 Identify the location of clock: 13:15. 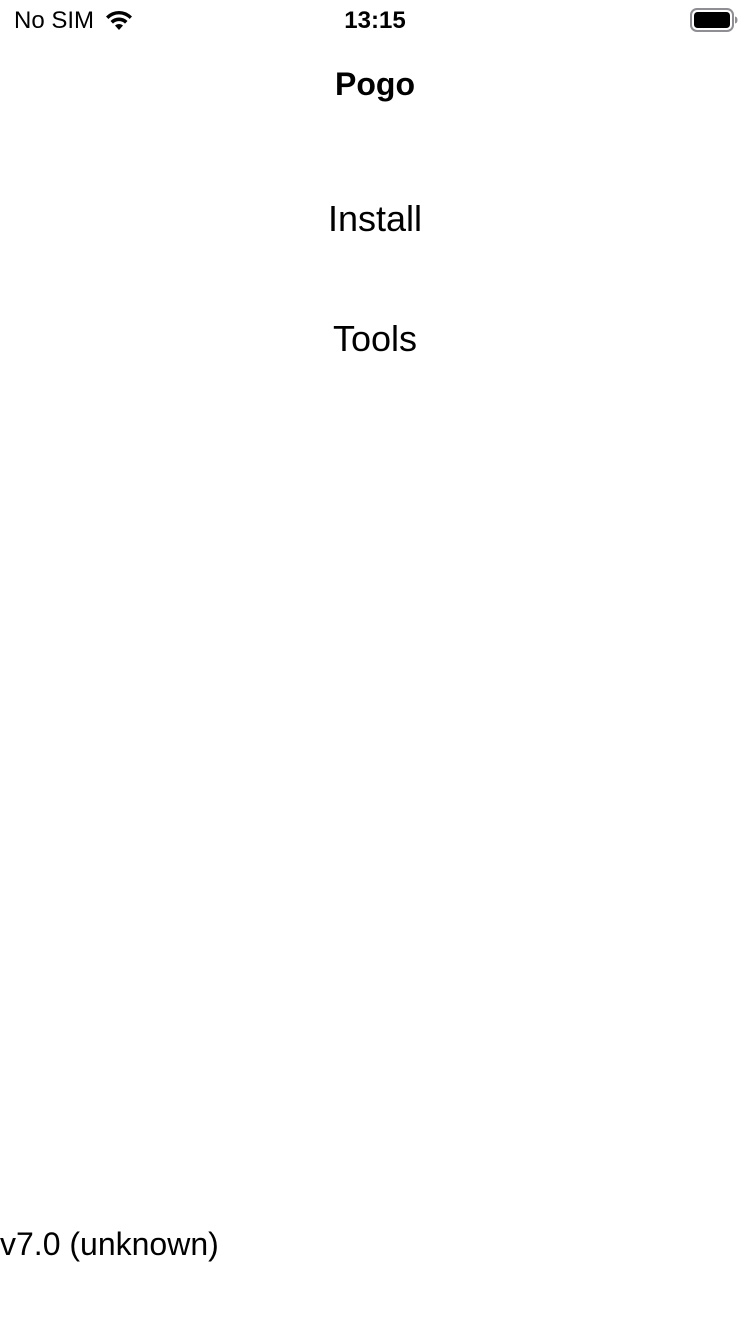
(375, 20).